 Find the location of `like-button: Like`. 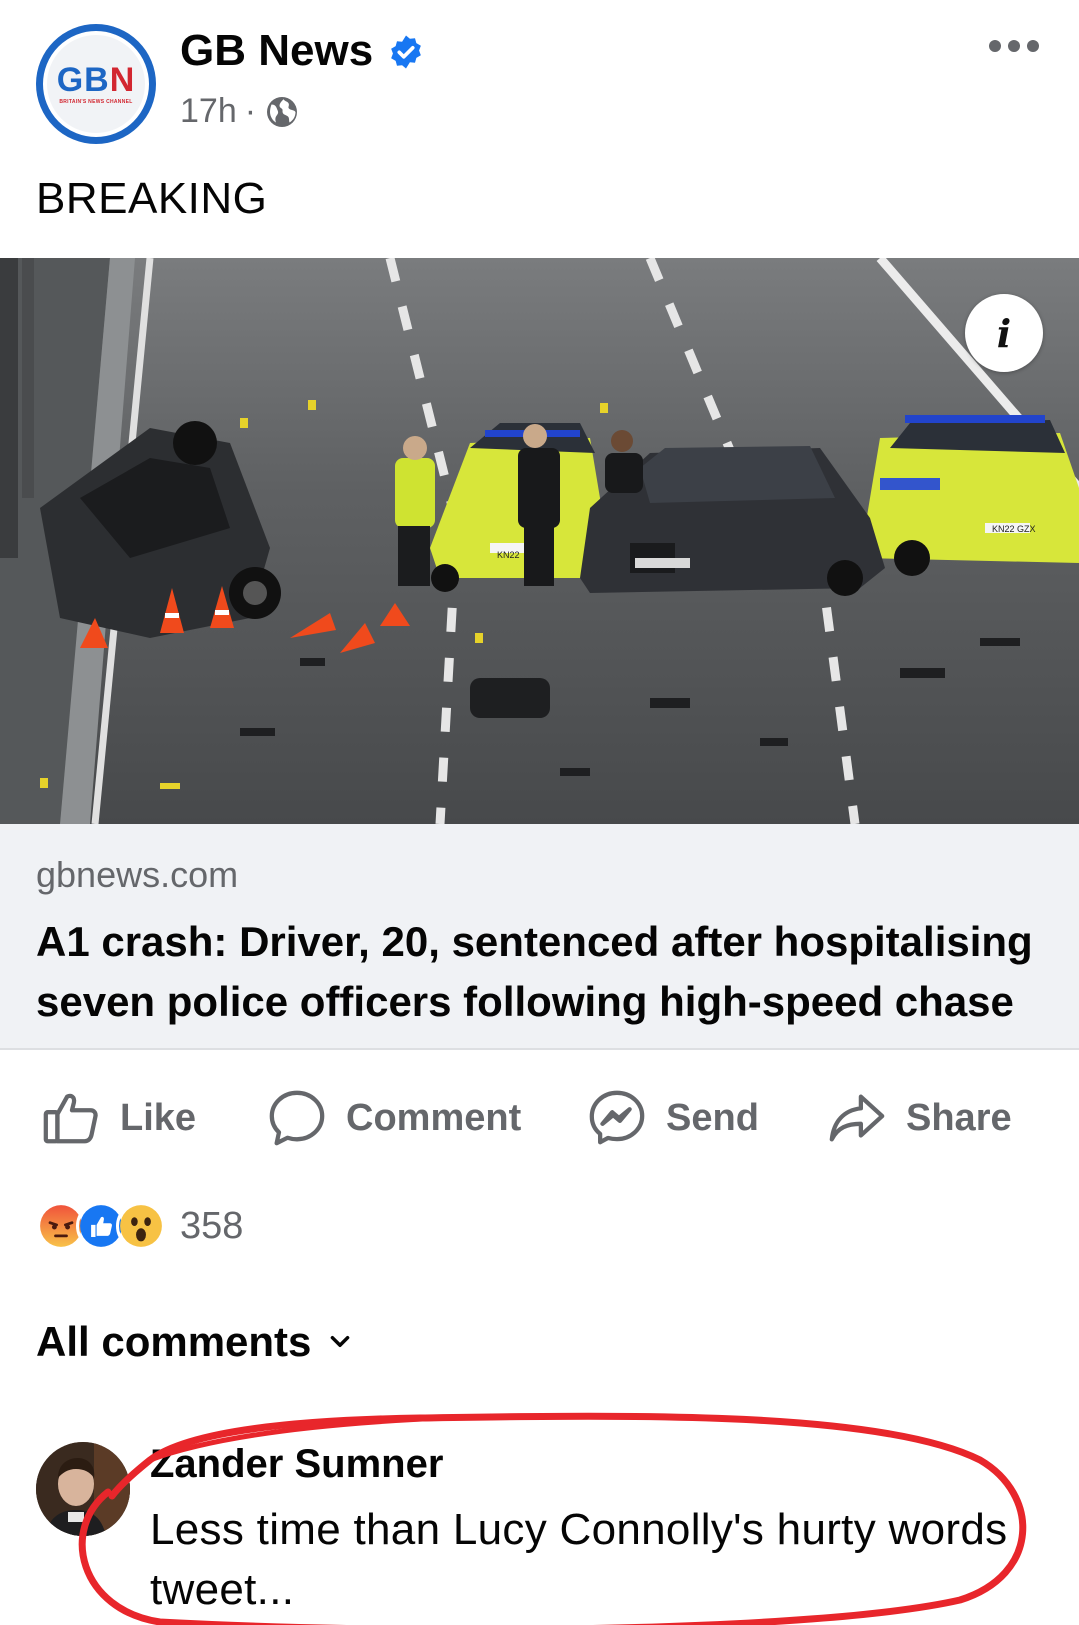

like-button: Like is located at coordinates (118, 1118).